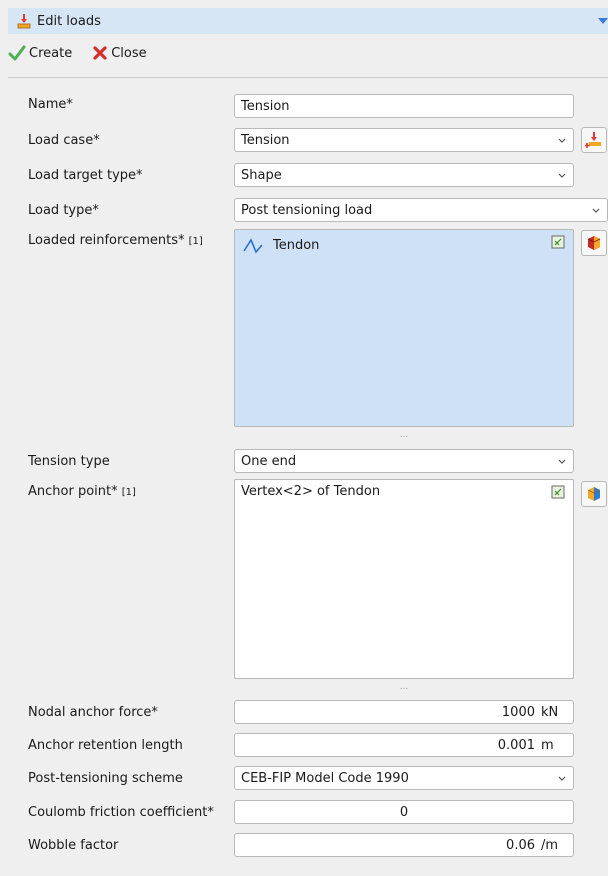 This screenshot has width=608, height=876. I want to click on tension-type-label: Tension type, so click(69, 461).